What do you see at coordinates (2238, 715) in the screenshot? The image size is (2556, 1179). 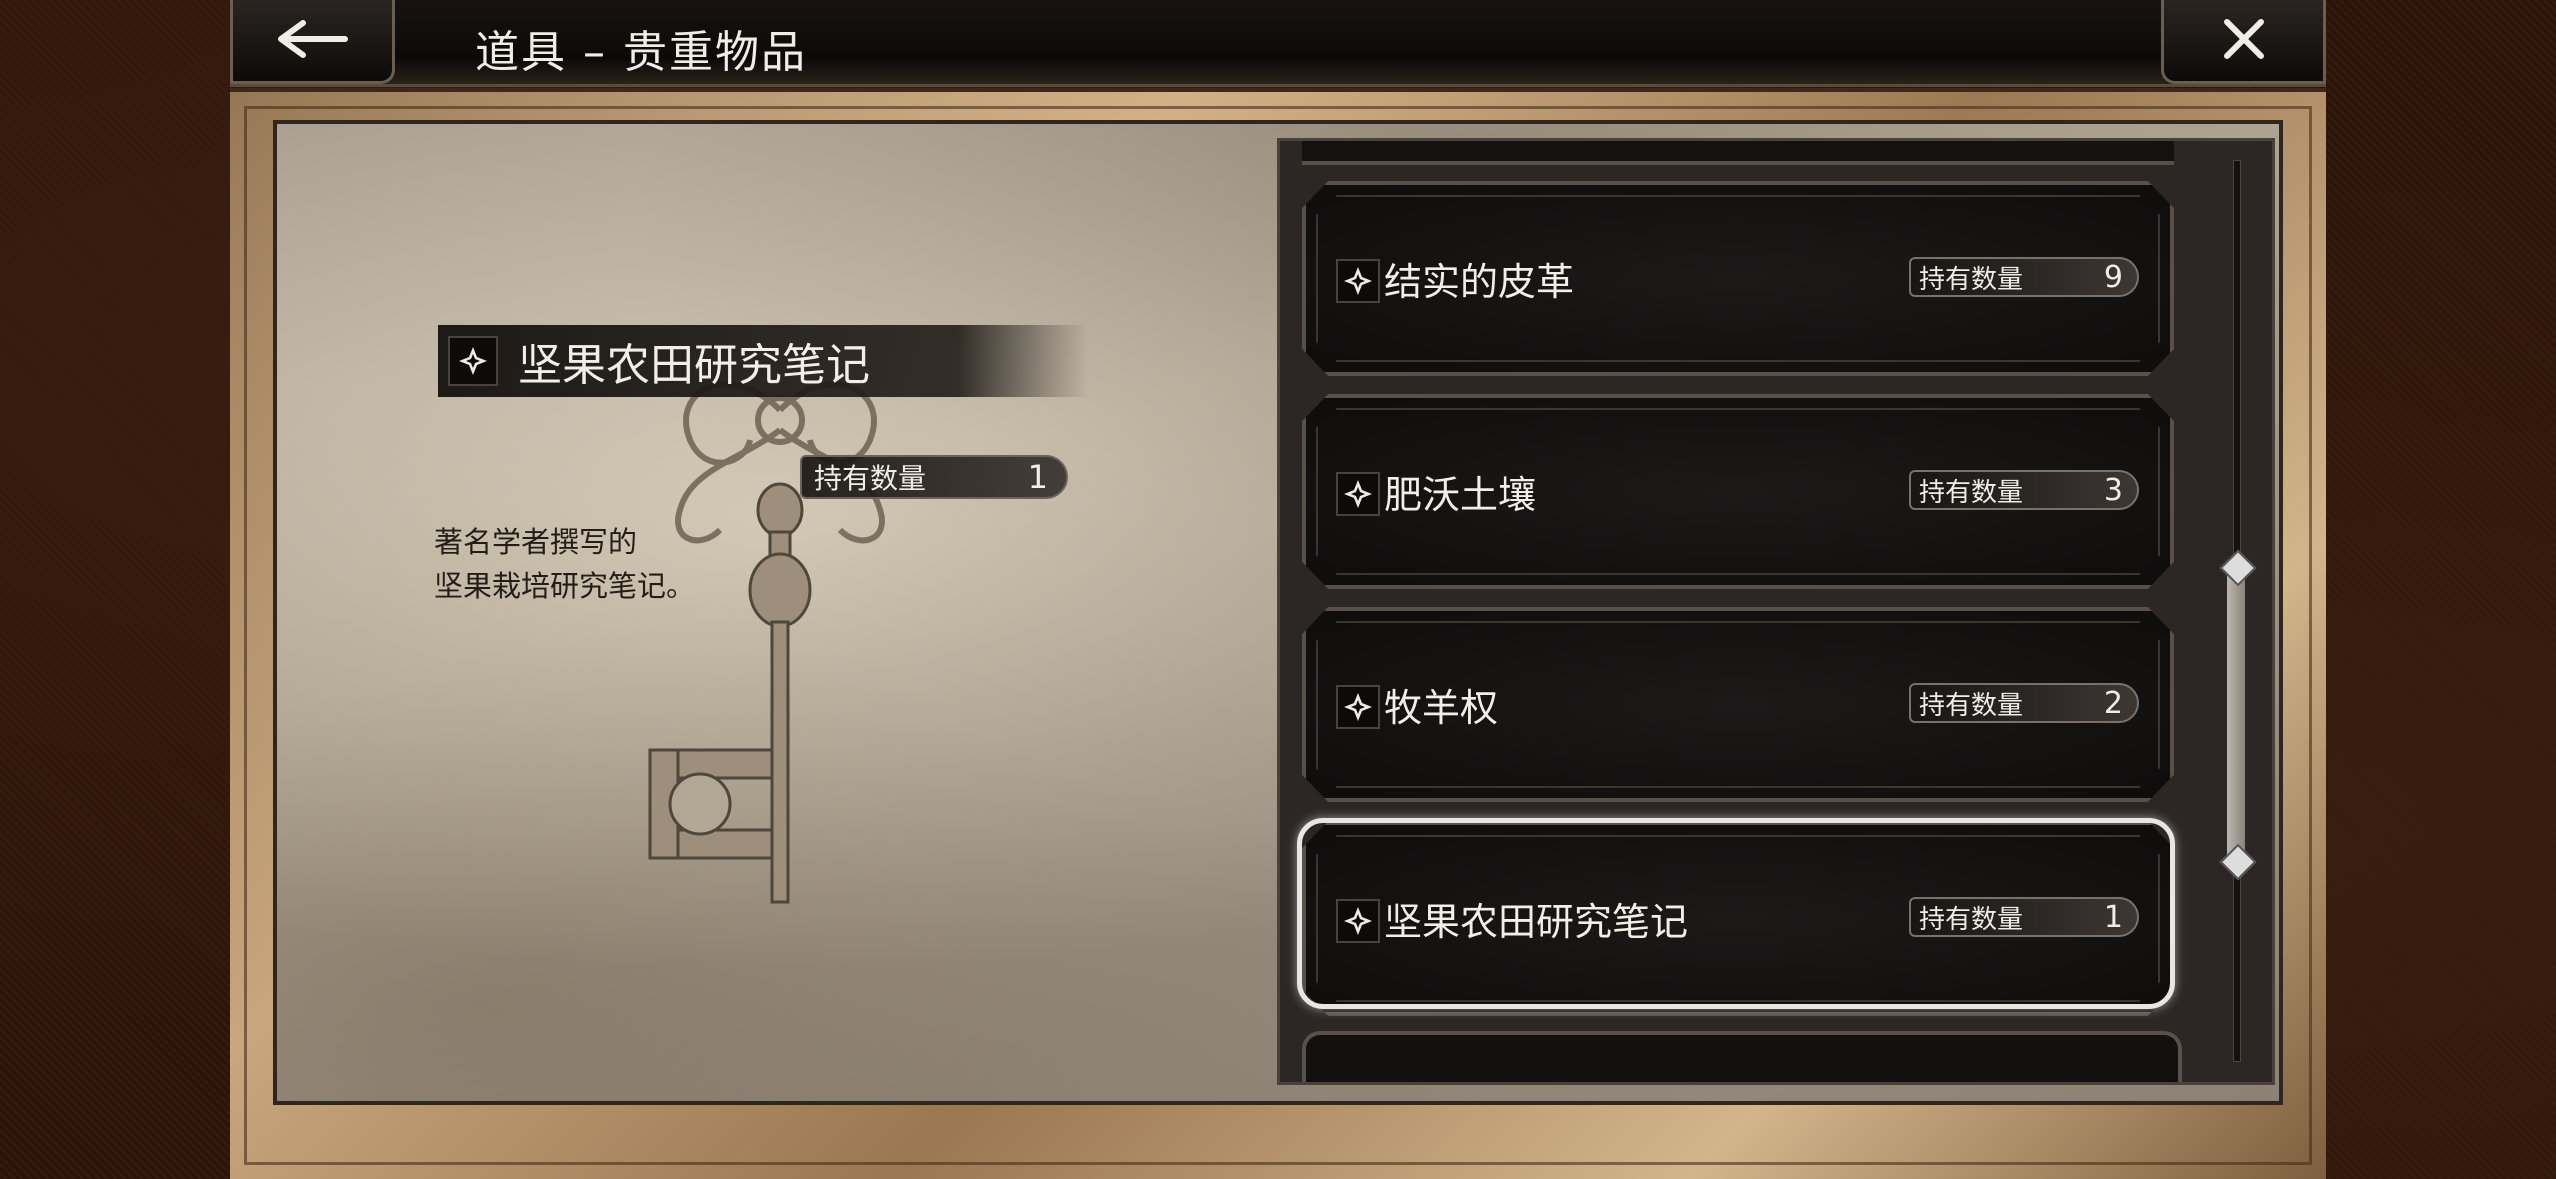 I see `scroll-thumb` at bounding box center [2238, 715].